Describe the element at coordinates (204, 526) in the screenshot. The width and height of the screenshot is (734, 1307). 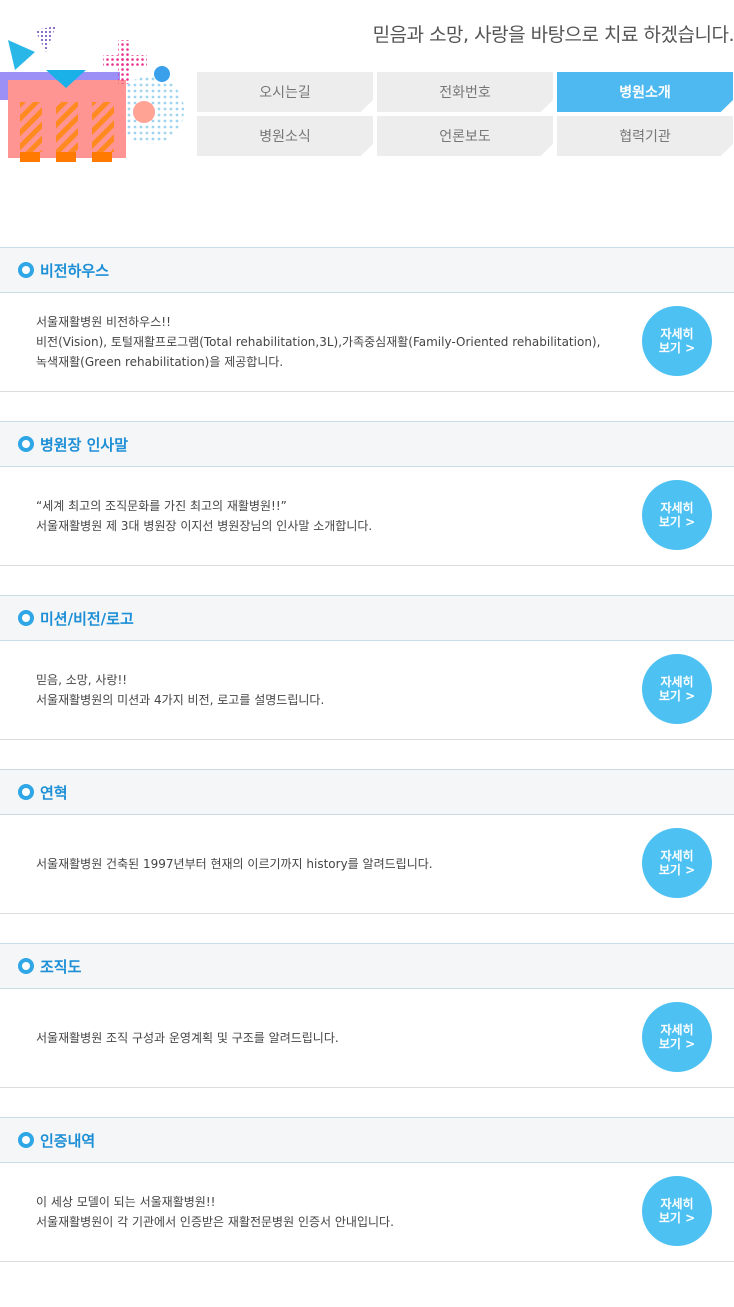
I see `description-line: 서울재활병원 제 3대 병원장 이지선 병원장님의 인사말 소개합니다.` at that location.